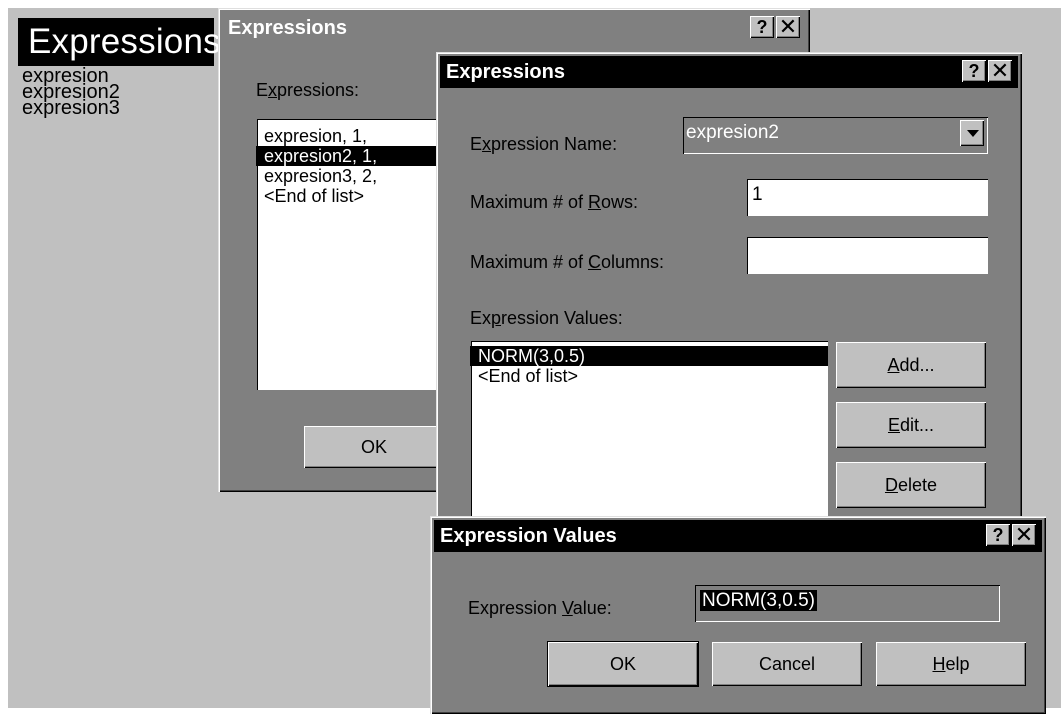  I want to click on dialog-titlebar: Expression Values ? ✕, so click(738, 536).